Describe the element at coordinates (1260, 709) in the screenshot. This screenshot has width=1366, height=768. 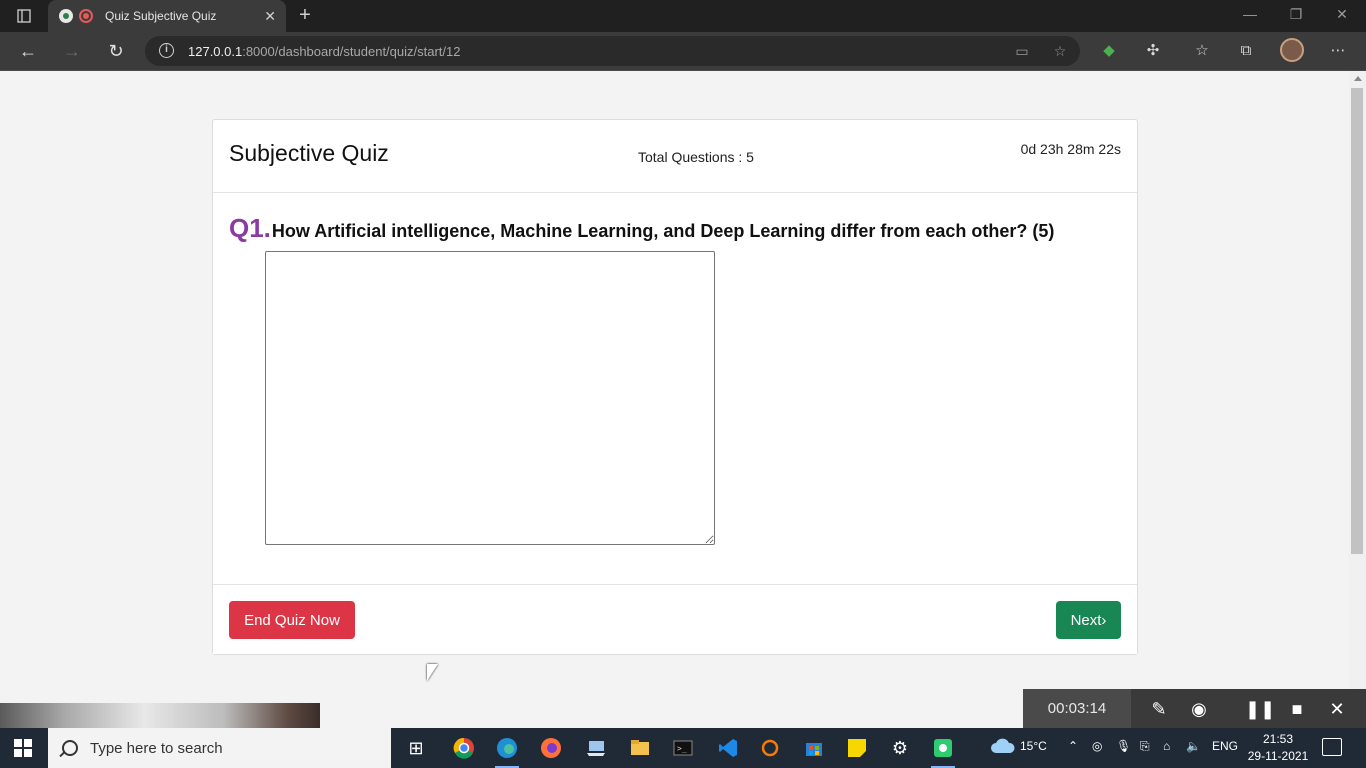
I see `pause-icon: ❚❚` at that location.